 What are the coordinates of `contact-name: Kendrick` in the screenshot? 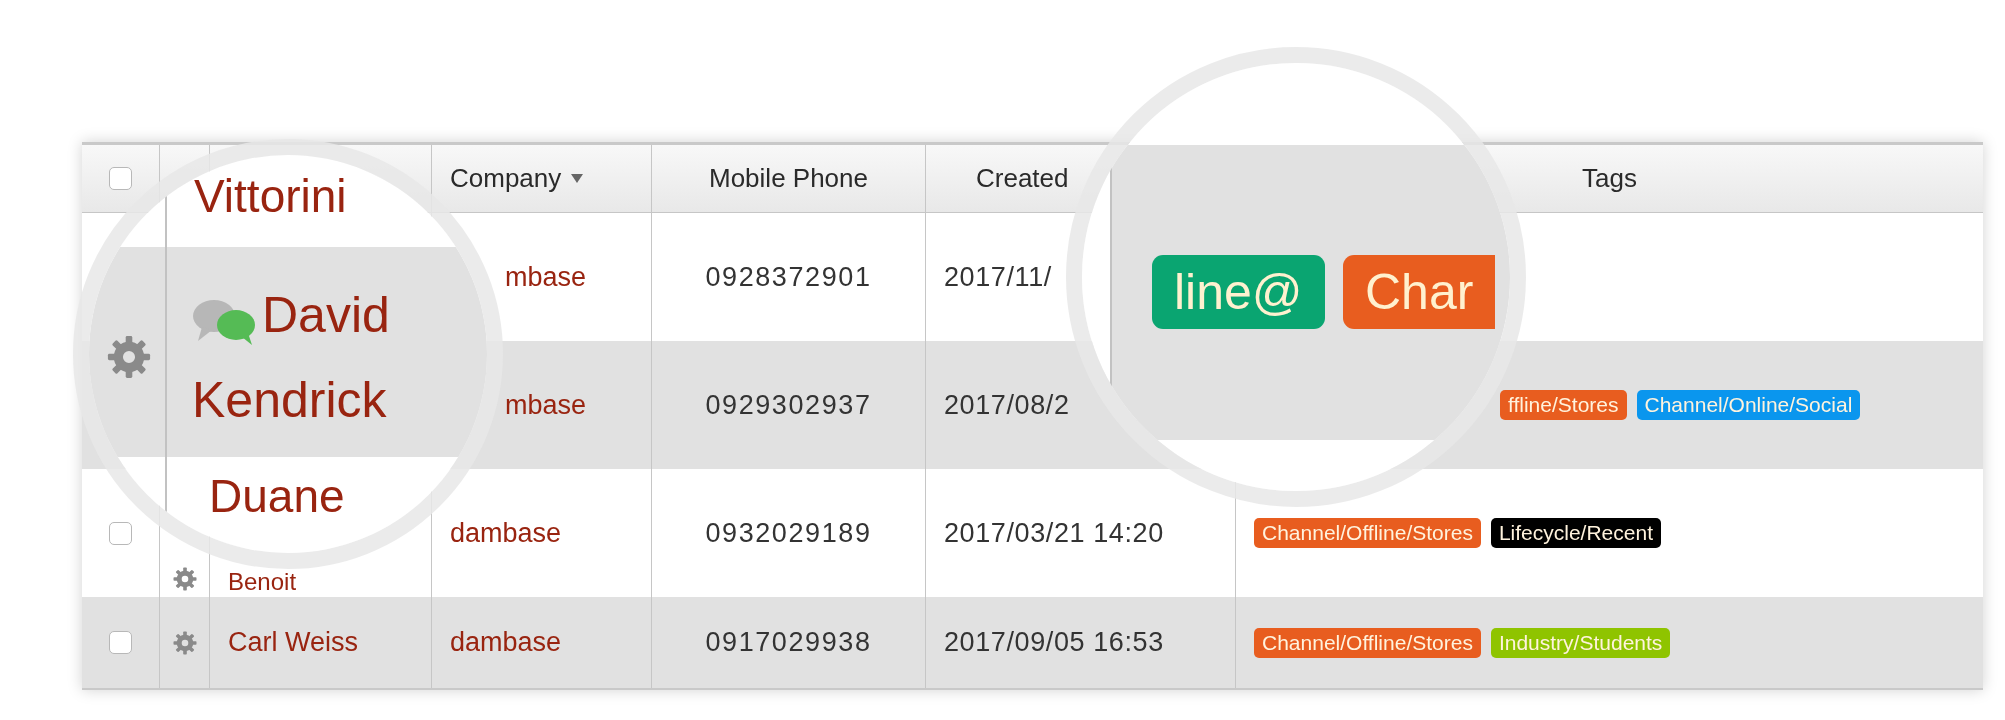 It's located at (289, 400).